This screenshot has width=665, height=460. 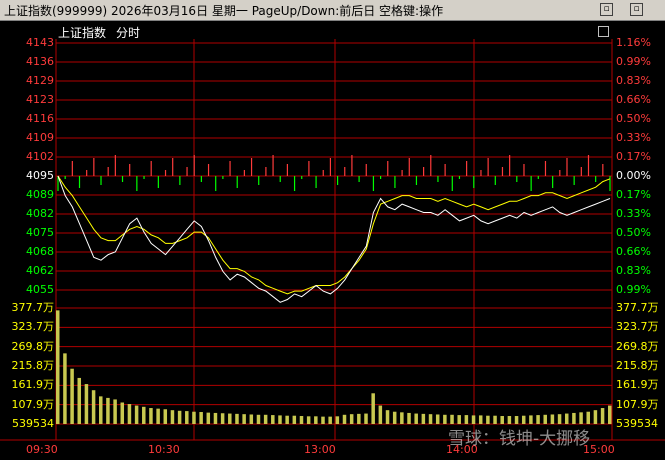 What do you see at coordinates (33, 346) in the screenshot?
I see `volume-tick-label: 269.8万` at bounding box center [33, 346].